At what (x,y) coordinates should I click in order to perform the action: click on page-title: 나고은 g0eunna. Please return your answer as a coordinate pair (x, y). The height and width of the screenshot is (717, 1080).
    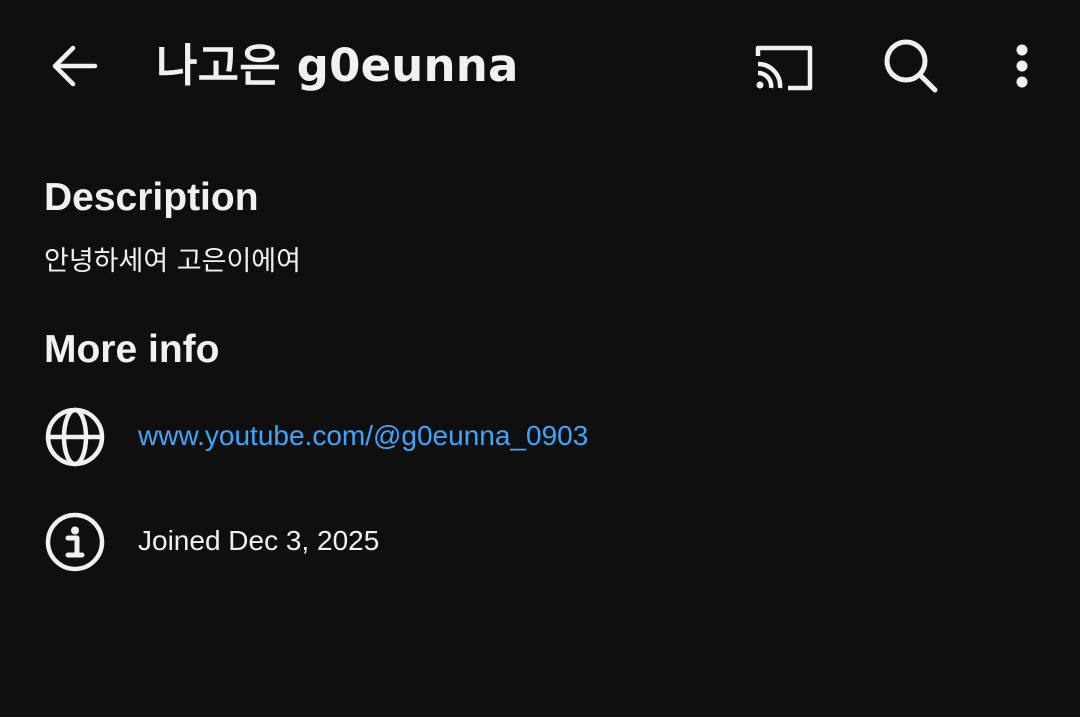
    Looking at the image, I should click on (337, 65).